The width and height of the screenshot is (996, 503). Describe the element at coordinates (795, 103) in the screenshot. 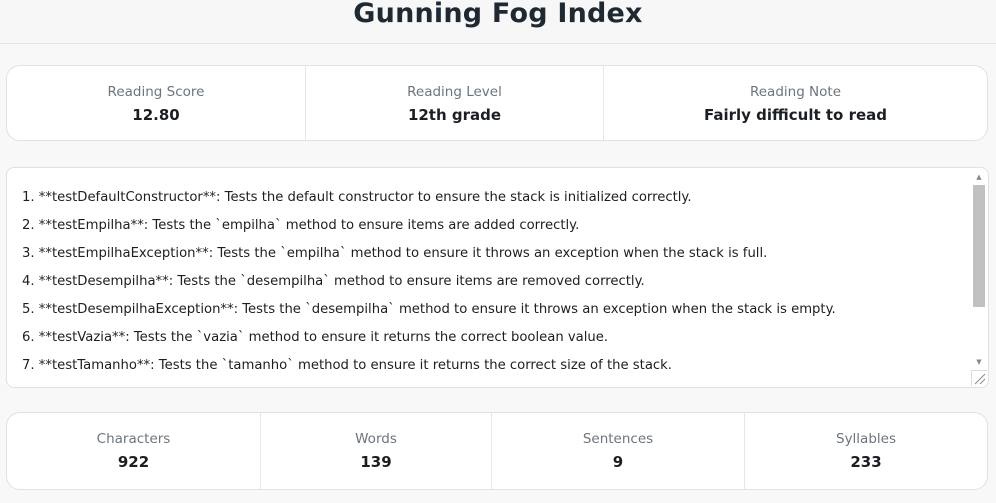

I see `reading-note-cell: Reading Note Fairly difficult to read` at that location.